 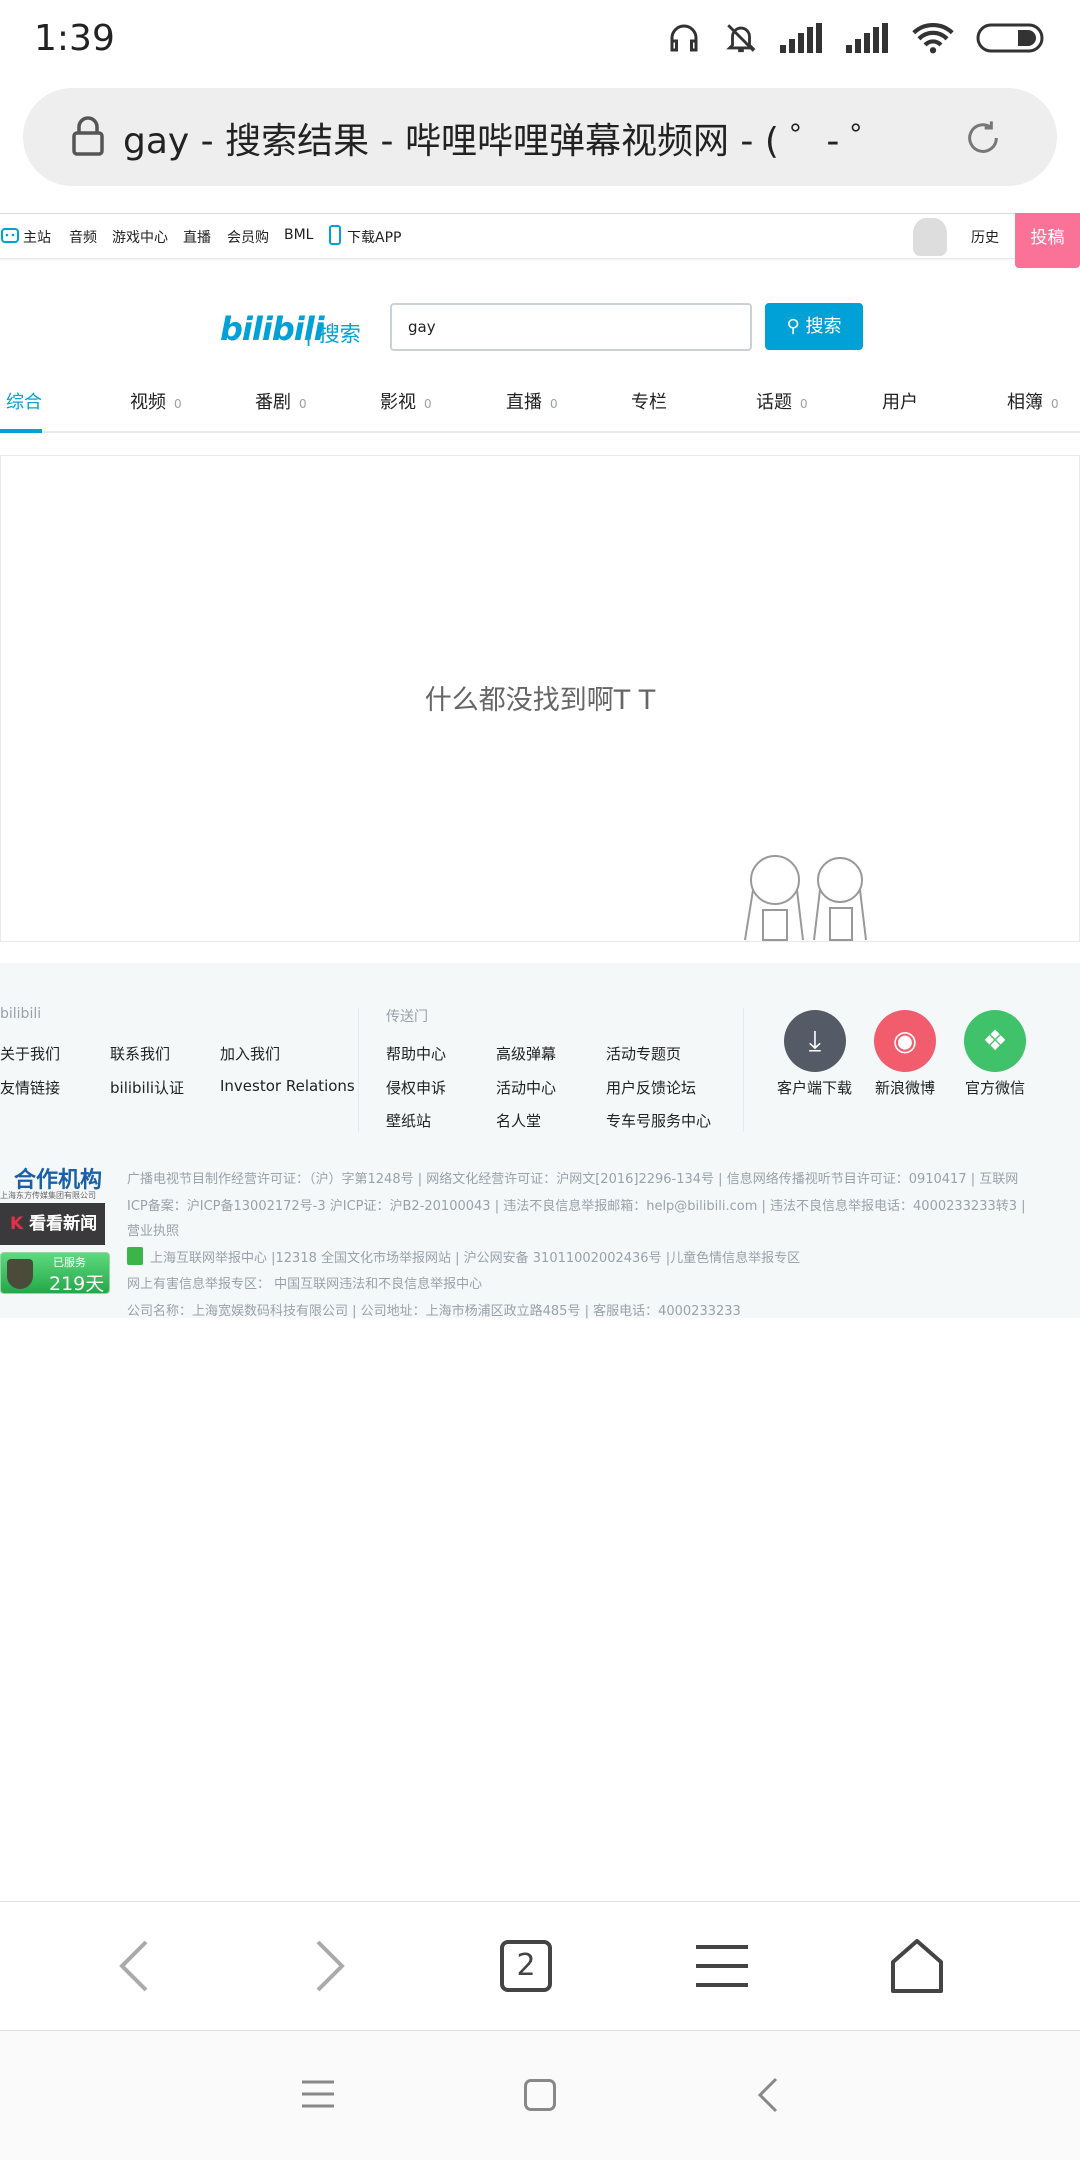 I want to click on service-days-badge: 已服务 219天, so click(x=55, y=1273).